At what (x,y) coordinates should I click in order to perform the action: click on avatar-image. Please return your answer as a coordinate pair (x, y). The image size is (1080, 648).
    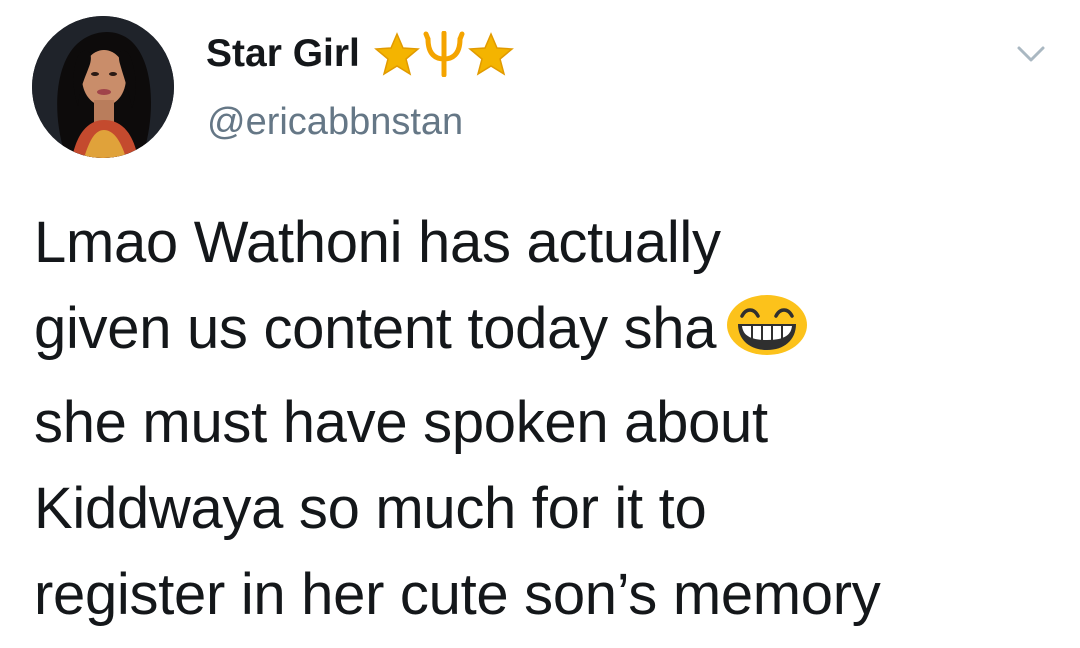
    Looking at the image, I should click on (103, 87).